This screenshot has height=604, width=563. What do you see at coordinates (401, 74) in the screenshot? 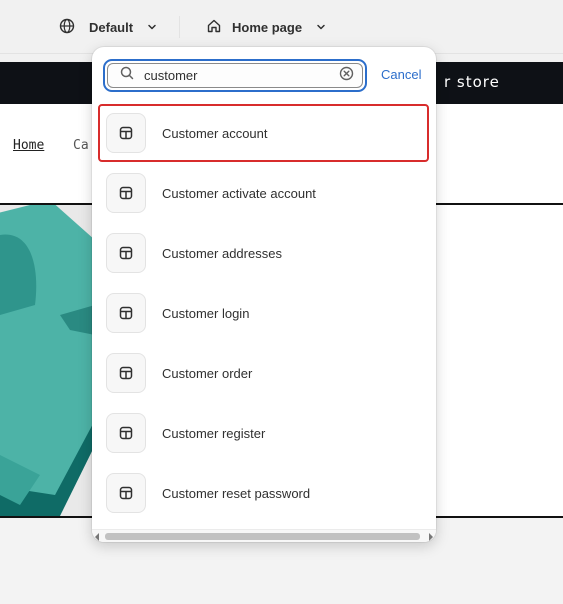
I see `cancel-button: Cancel` at bounding box center [401, 74].